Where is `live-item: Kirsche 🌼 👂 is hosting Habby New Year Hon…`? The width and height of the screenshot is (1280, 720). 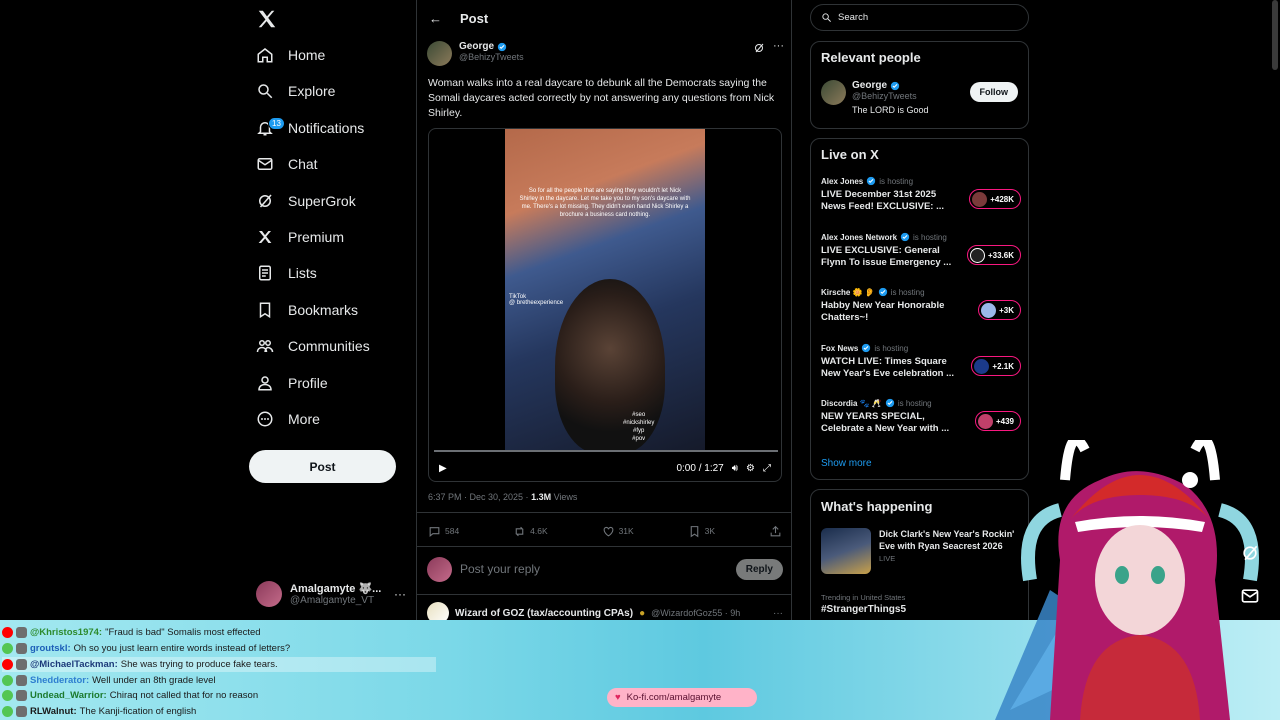
live-item: Kirsche 🌼 👂 is hosting Habby New Year Hon… is located at coordinates (921, 305).